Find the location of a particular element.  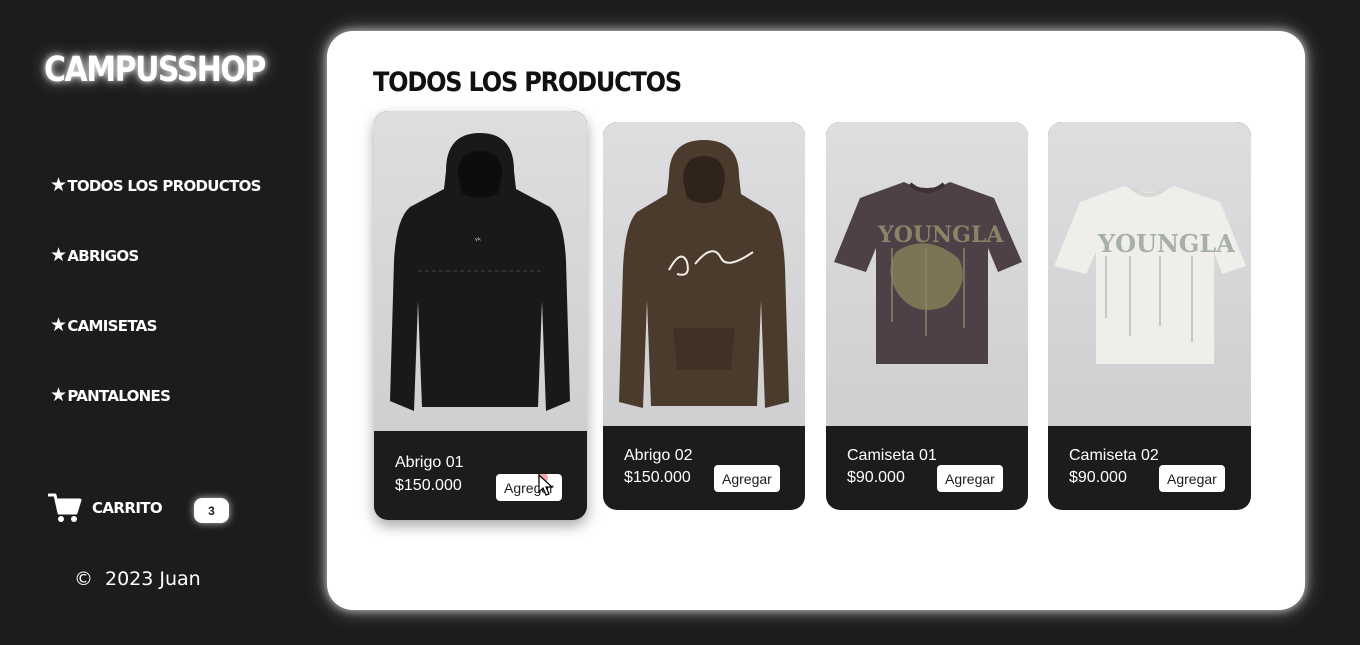

mouse-cursor-icon is located at coordinates (546, 485).